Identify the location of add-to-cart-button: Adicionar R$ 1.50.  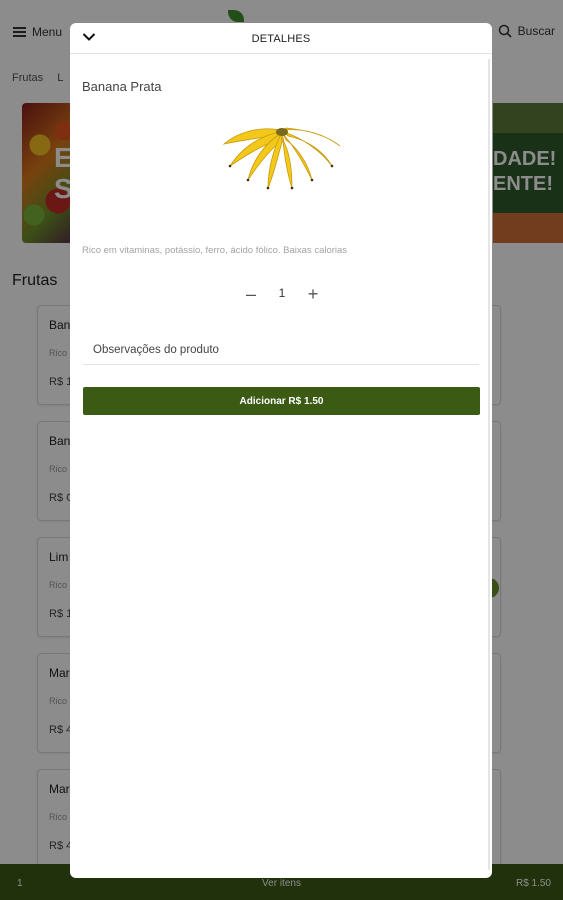
(281, 401).